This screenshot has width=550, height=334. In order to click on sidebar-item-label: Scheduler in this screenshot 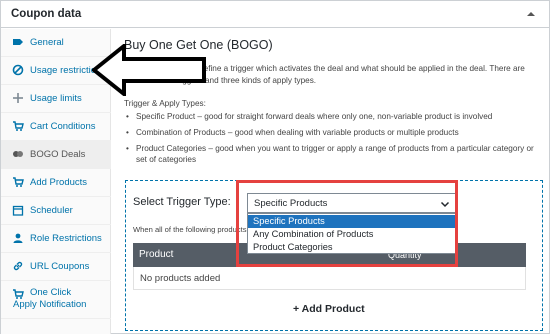, I will do `click(51, 210)`.